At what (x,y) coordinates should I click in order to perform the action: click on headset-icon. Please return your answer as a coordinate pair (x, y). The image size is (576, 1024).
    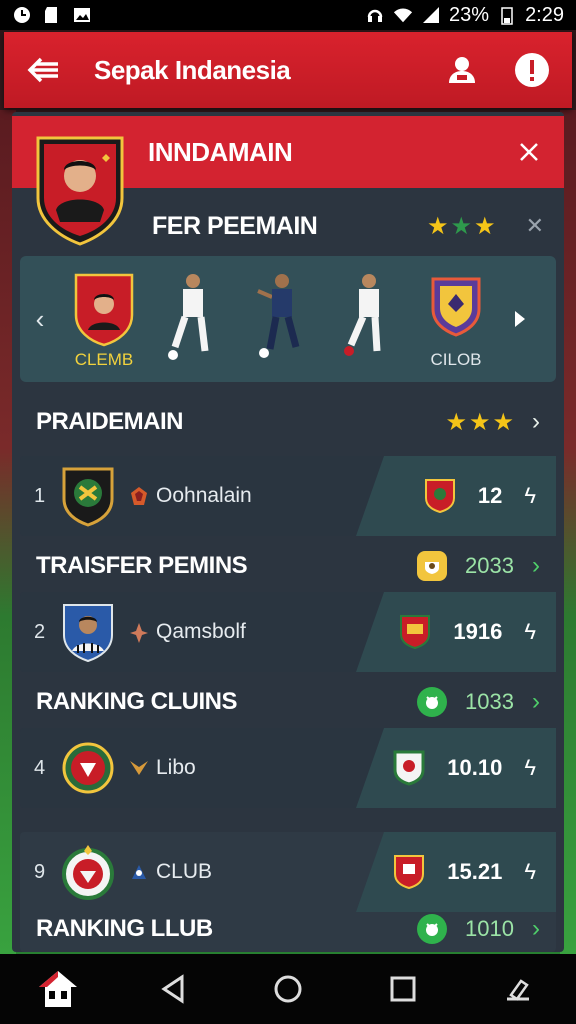
    Looking at the image, I should click on (375, 15).